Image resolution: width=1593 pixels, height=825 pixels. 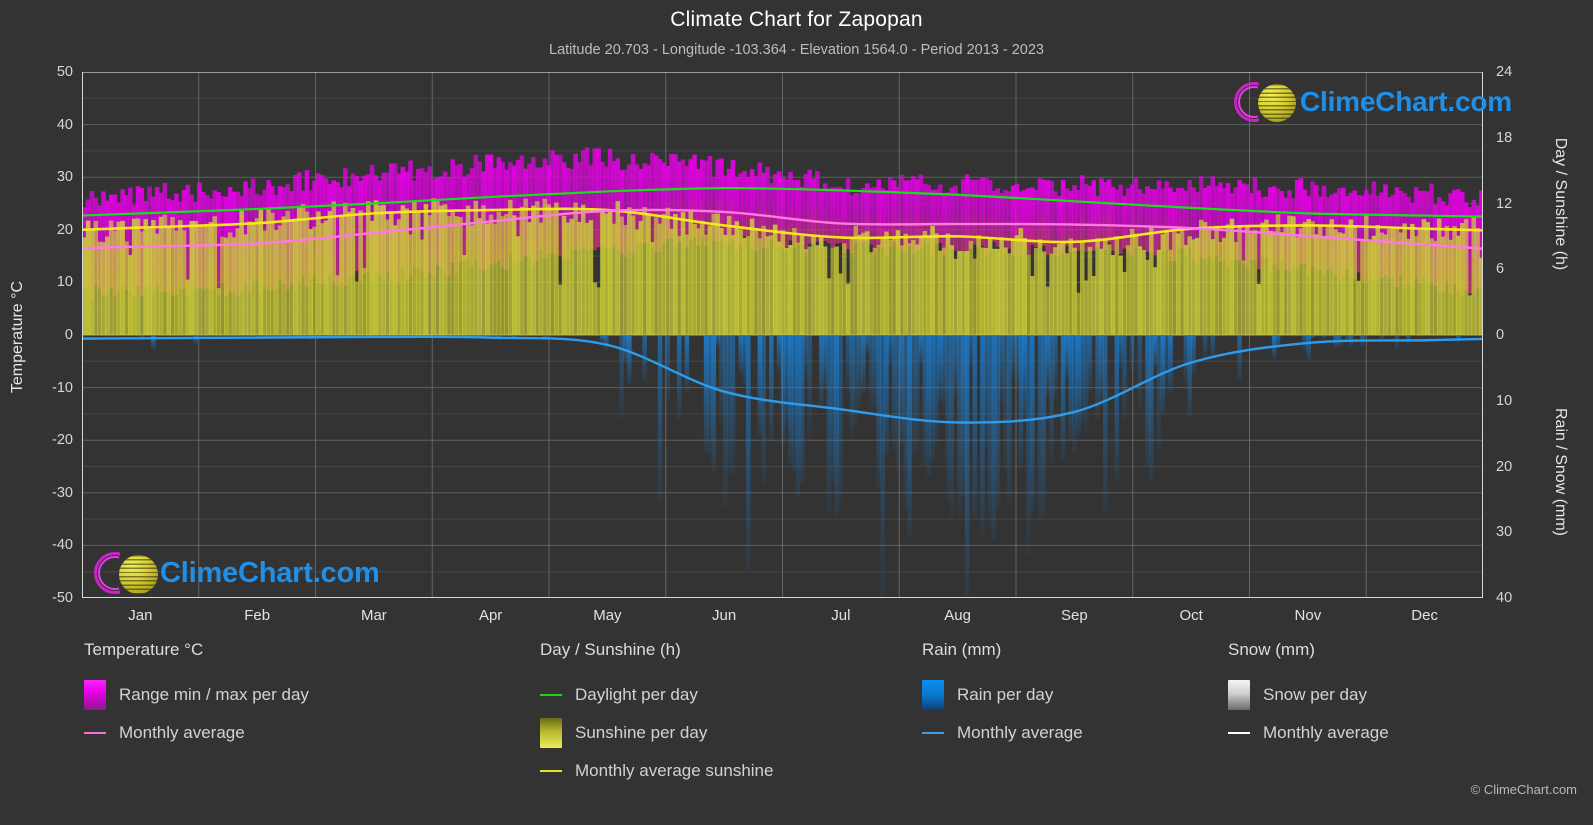 What do you see at coordinates (1271, 649) in the screenshot?
I see `legend-header: Snow (mm)` at bounding box center [1271, 649].